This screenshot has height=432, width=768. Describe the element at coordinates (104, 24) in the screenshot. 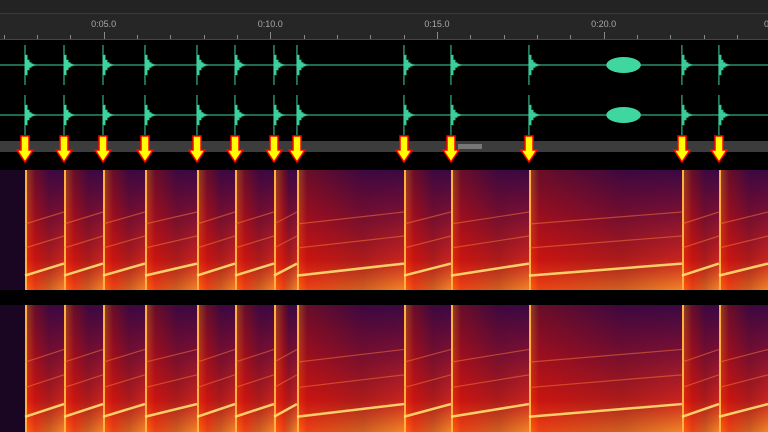

I see `ruler-label: 0:05.0` at that location.